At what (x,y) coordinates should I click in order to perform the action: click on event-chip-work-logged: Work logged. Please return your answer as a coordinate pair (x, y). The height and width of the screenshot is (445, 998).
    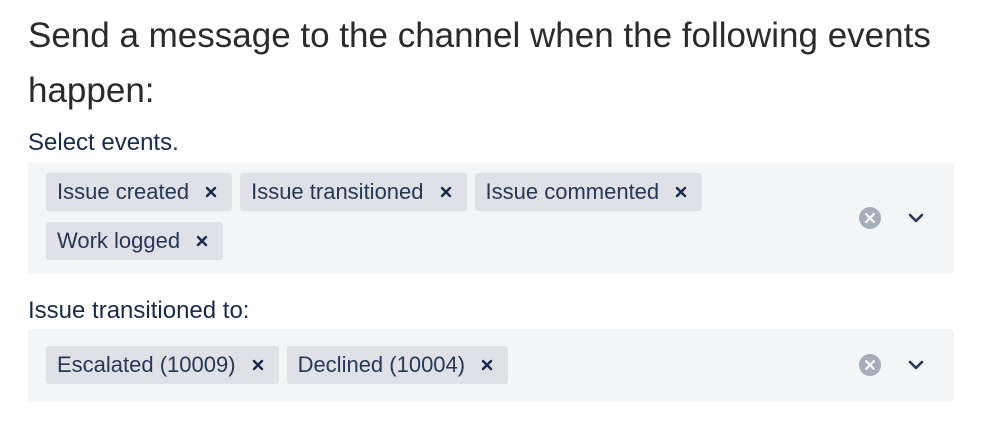
    Looking at the image, I should click on (135, 241).